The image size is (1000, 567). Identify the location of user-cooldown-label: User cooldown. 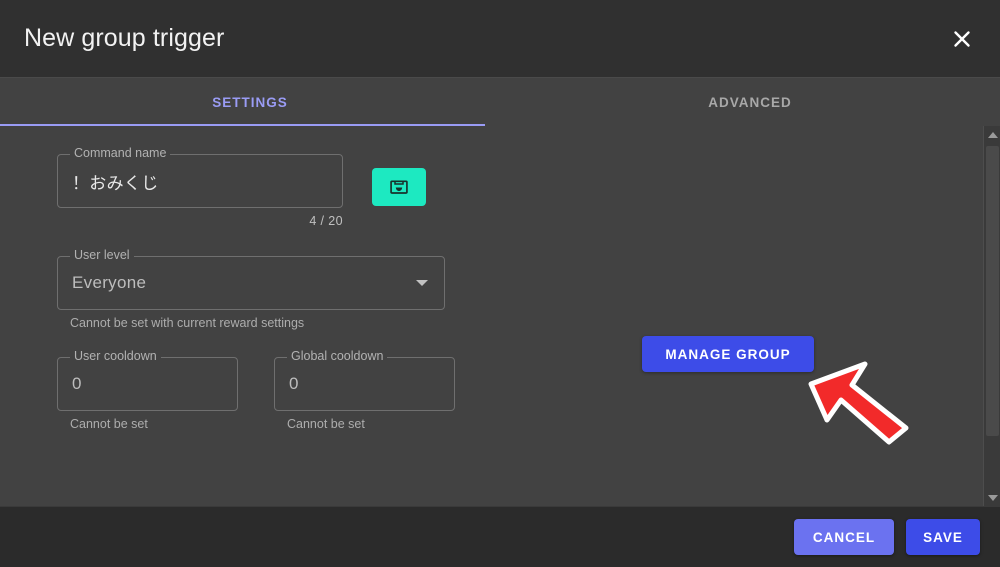
(115, 356).